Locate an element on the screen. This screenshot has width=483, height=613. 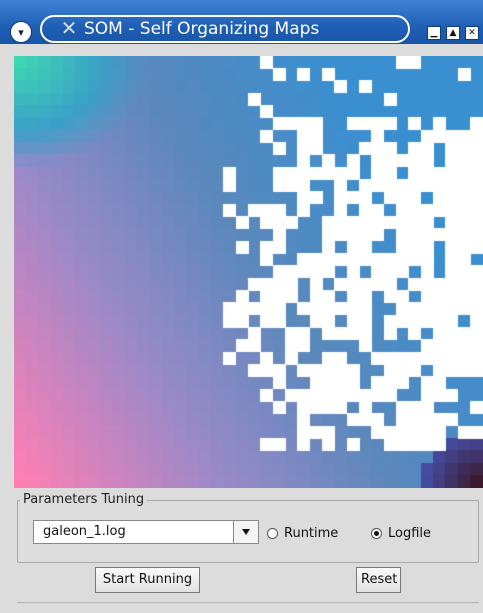
logfile-combo-value: galeon_1.log is located at coordinates (84, 531).